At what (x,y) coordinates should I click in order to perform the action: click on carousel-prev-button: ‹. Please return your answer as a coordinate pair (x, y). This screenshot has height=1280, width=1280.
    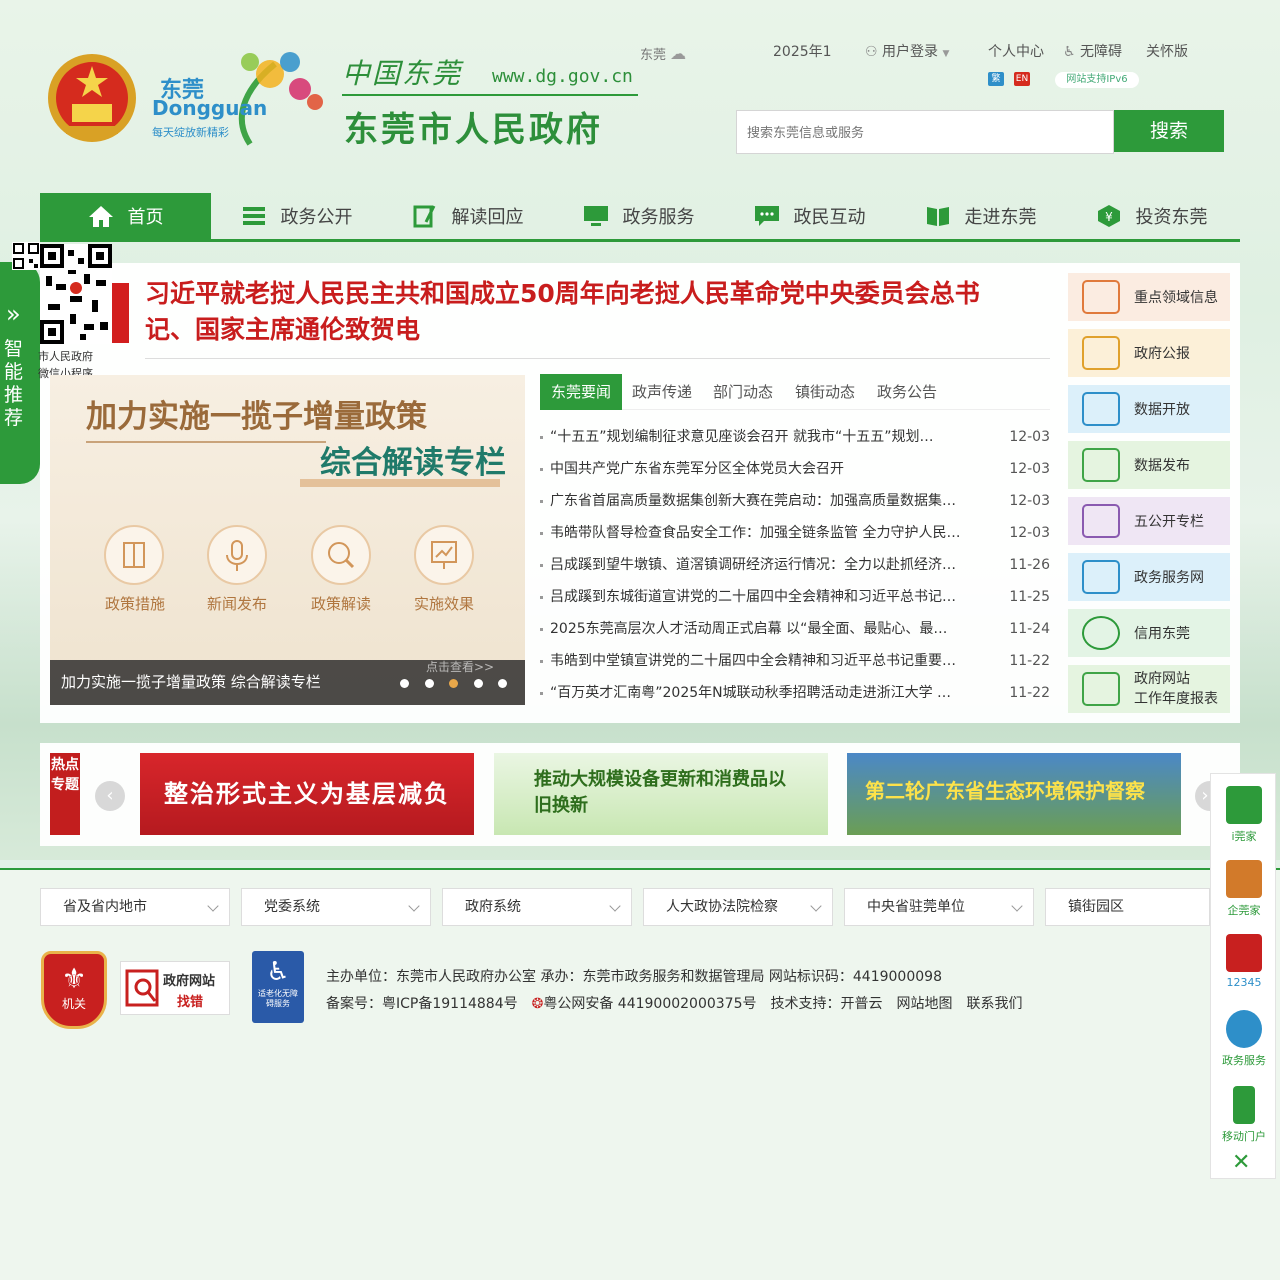
    Looking at the image, I should click on (110, 796).